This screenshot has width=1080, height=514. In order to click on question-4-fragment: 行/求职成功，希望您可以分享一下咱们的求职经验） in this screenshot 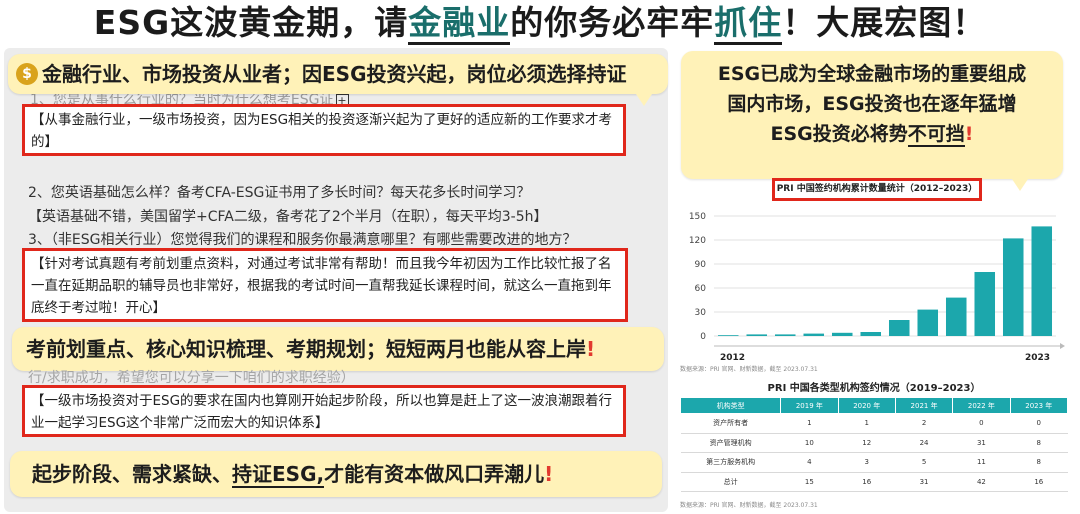, I will do `click(191, 378)`.